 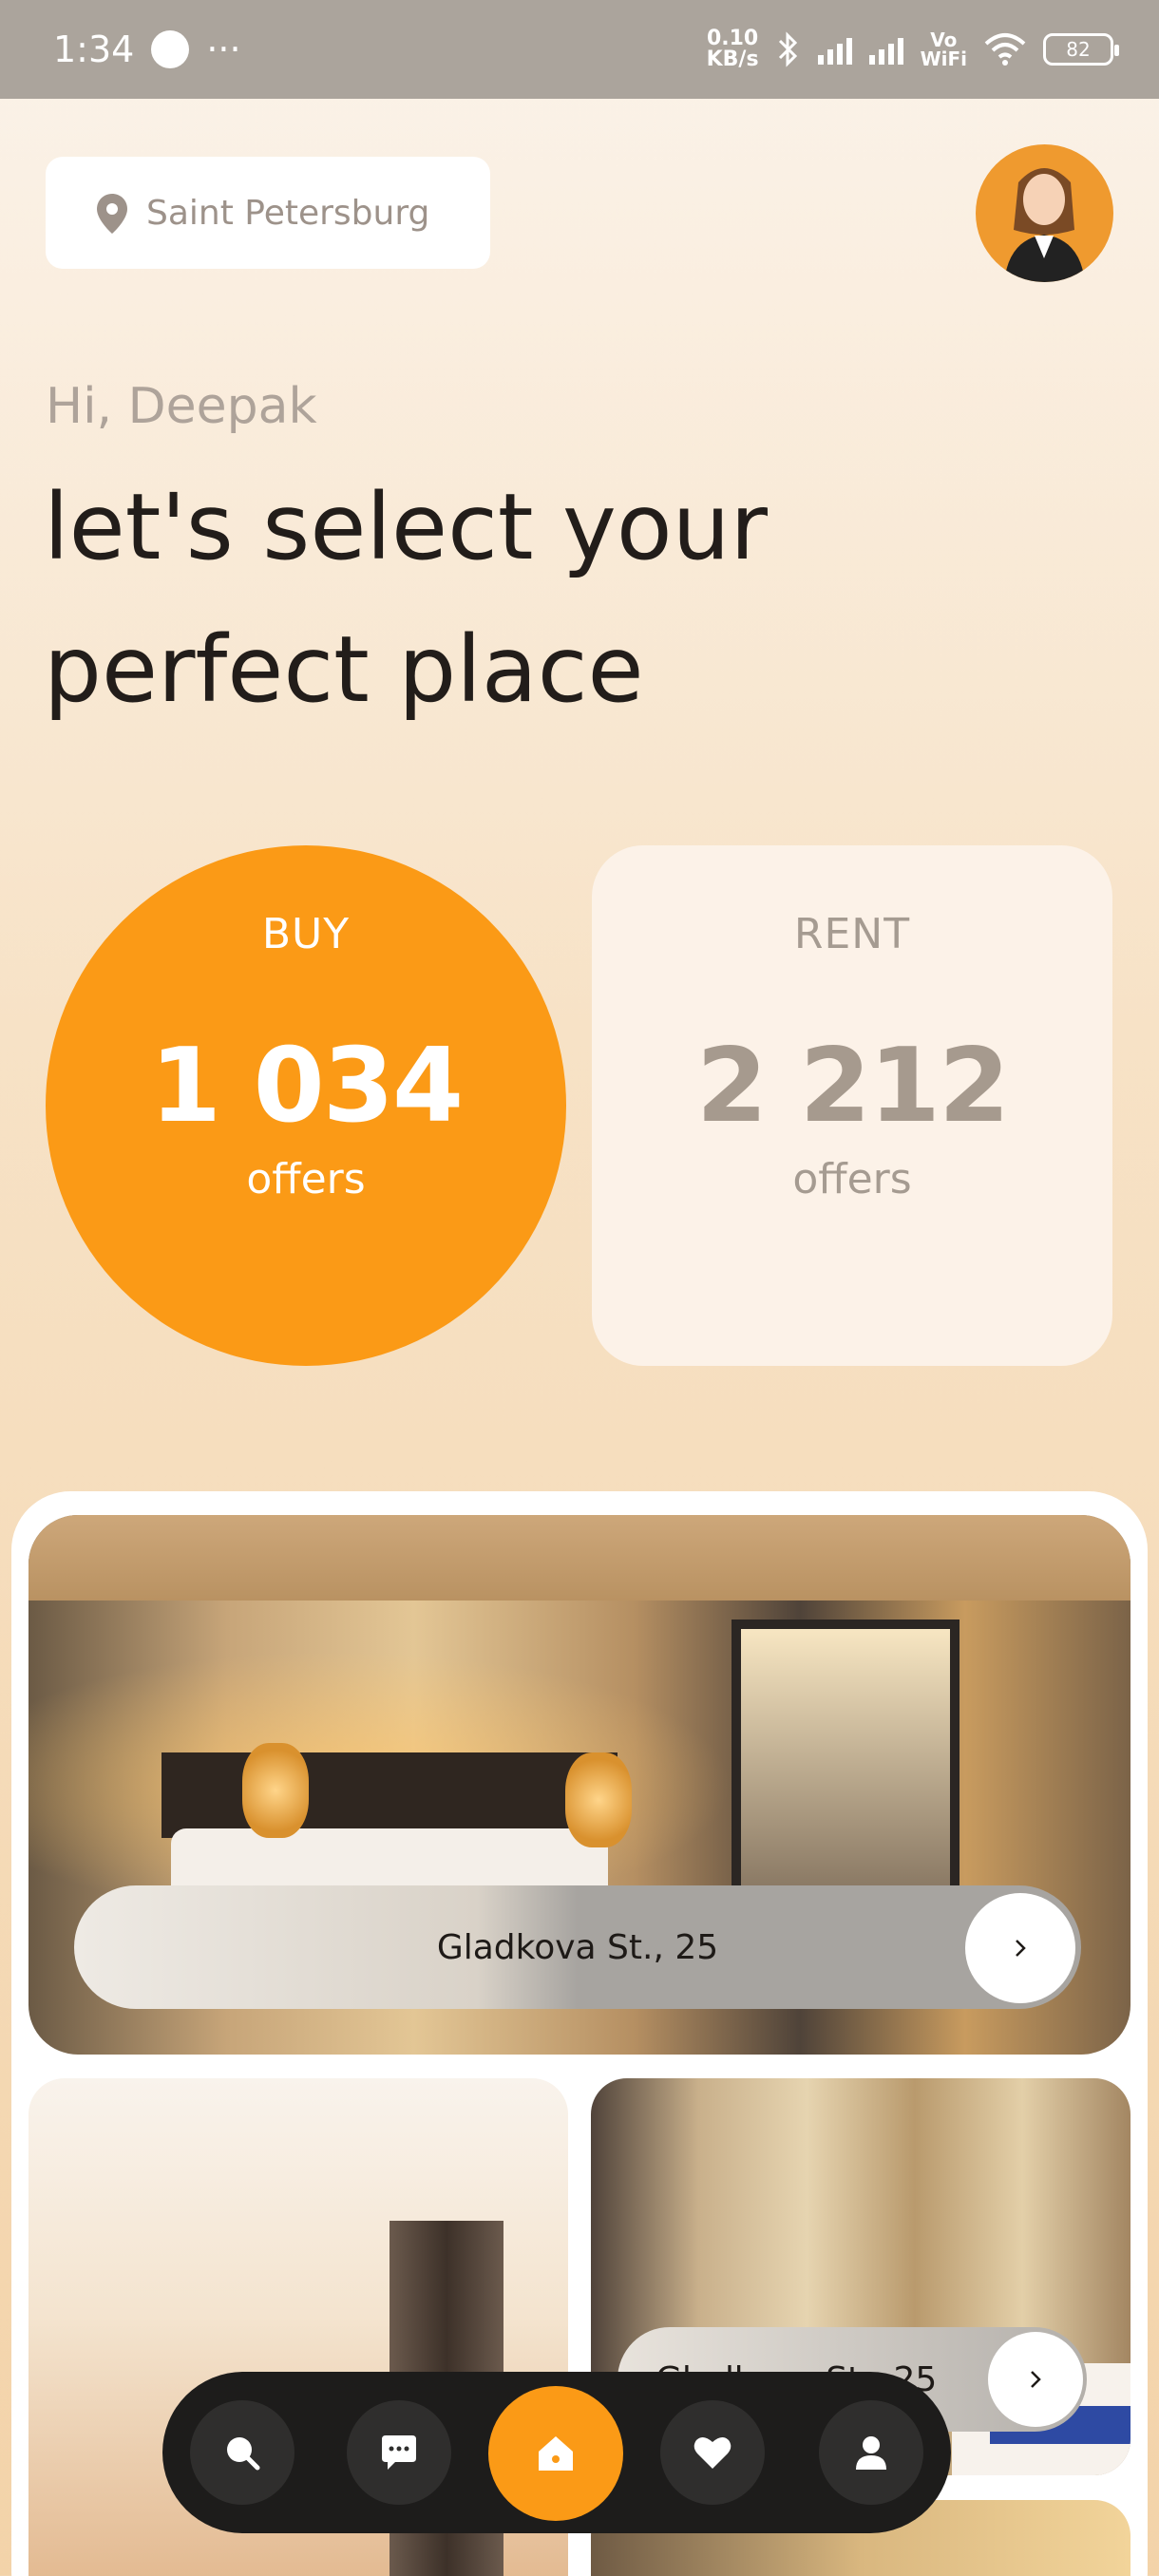 What do you see at coordinates (732, 59) in the screenshot?
I see `network-speed-unit: KB/s` at bounding box center [732, 59].